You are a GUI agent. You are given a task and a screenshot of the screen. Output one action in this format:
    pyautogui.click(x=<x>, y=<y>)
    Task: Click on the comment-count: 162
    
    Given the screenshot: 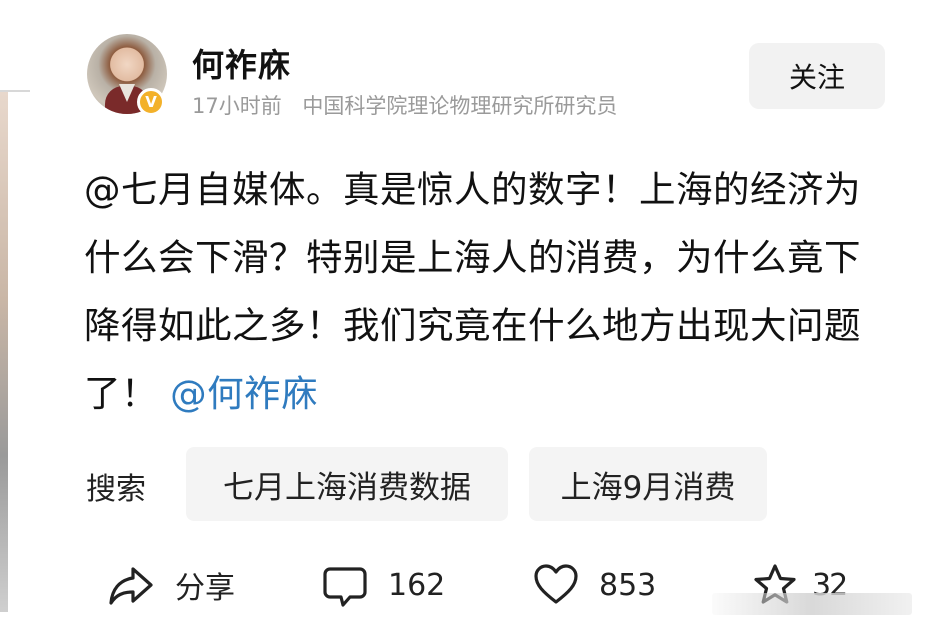 What is the action you would take?
    pyautogui.click(x=417, y=585)
    